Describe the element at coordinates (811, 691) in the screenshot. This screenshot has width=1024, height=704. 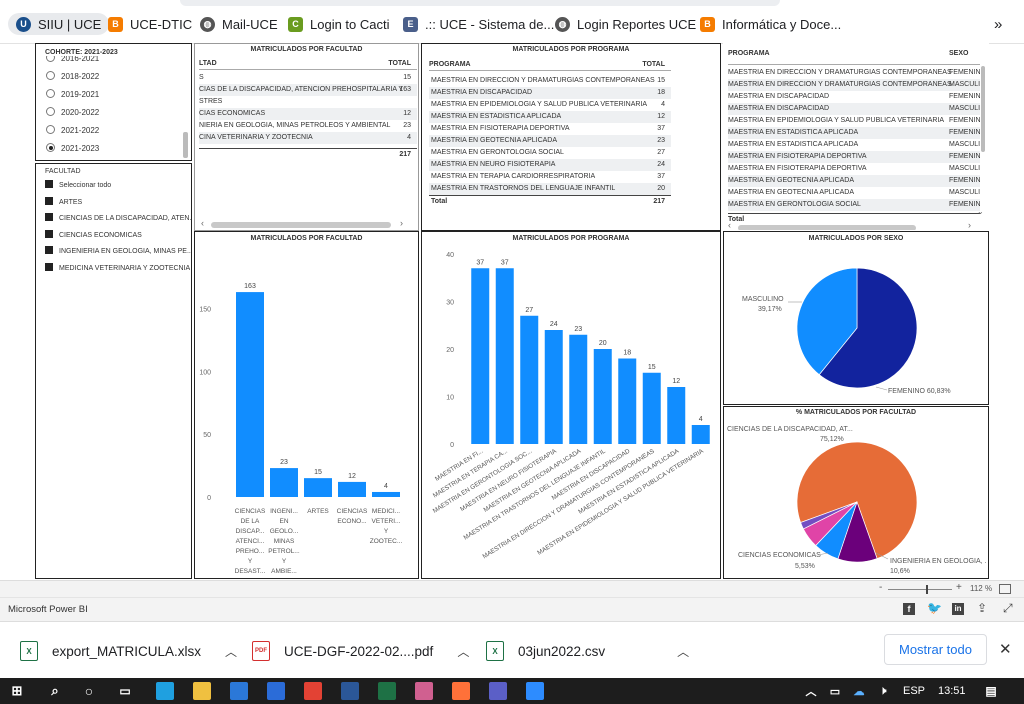
I see `show-hidden-icons-icon: ︿` at that location.